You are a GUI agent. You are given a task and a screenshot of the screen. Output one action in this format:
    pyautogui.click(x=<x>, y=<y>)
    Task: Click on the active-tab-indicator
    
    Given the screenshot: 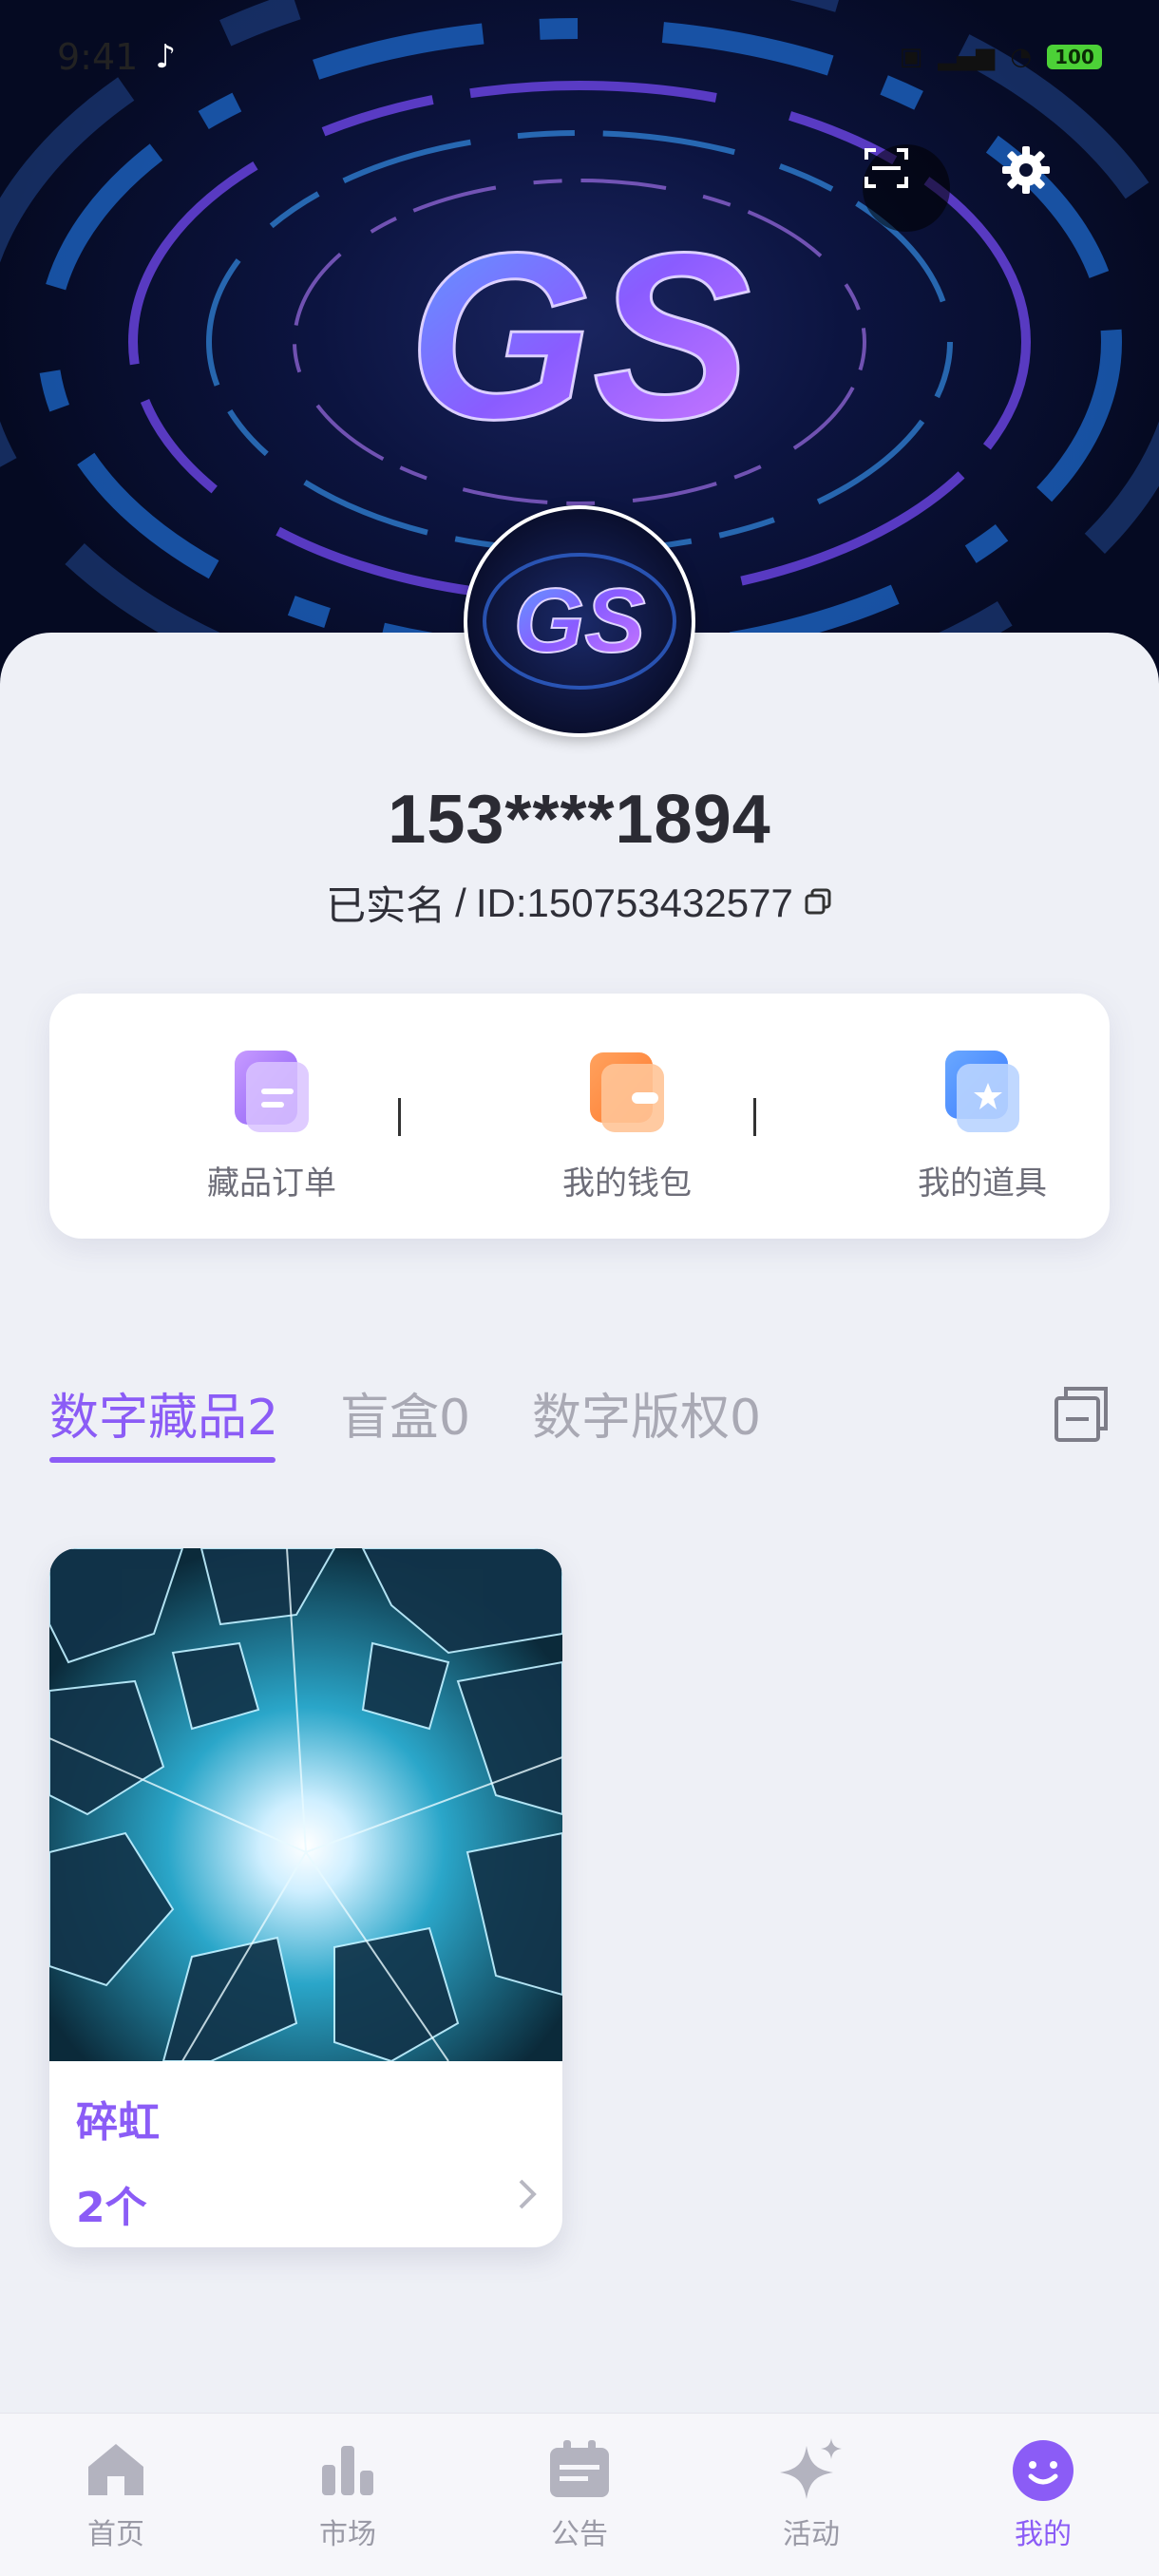 What is the action you would take?
    pyautogui.click(x=162, y=1460)
    